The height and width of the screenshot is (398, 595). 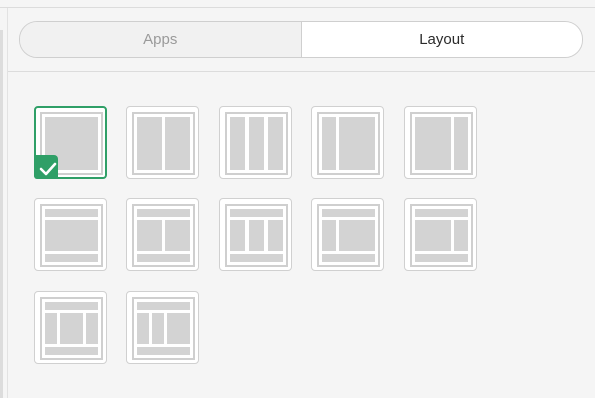 What do you see at coordinates (7, 203) in the screenshot?
I see `panel-divider` at bounding box center [7, 203].